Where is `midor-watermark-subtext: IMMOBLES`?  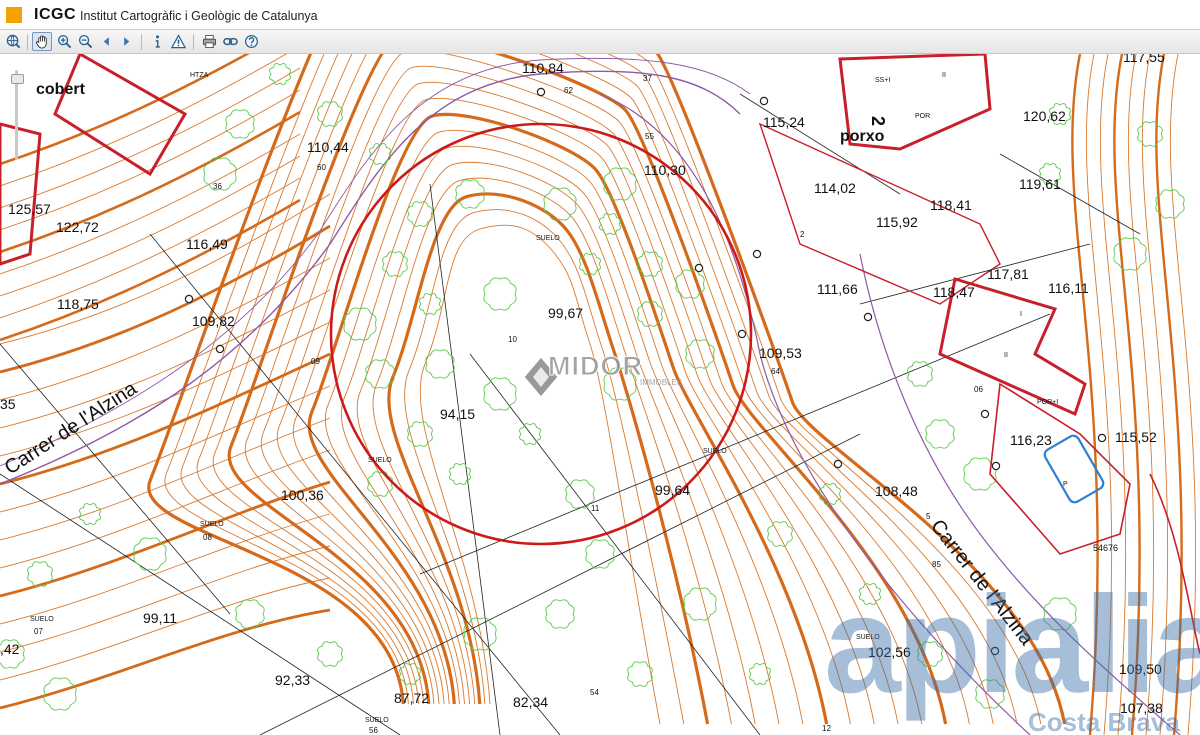 midor-watermark-subtext: IMMOBLES is located at coordinates (661, 382).